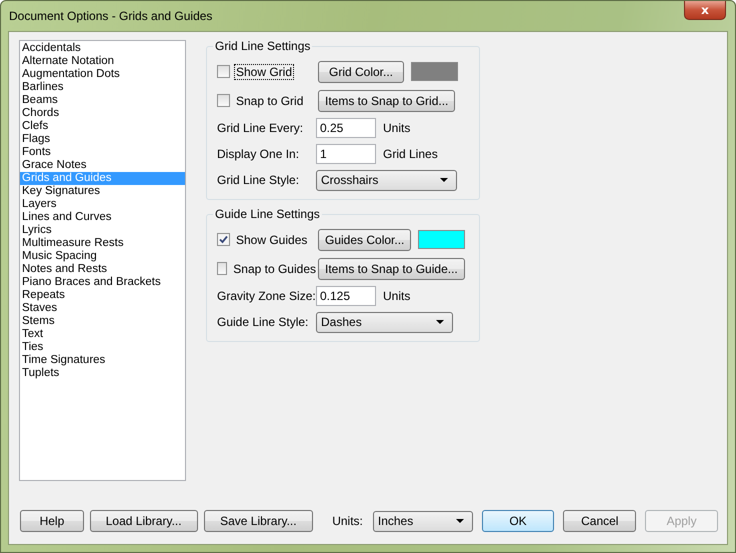 Image resolution: width=736 pixels, height=553 pixels. Describe the element at coordinates (102, 256) in the screenshot. I see `category-item: Music Spacing` at that location.